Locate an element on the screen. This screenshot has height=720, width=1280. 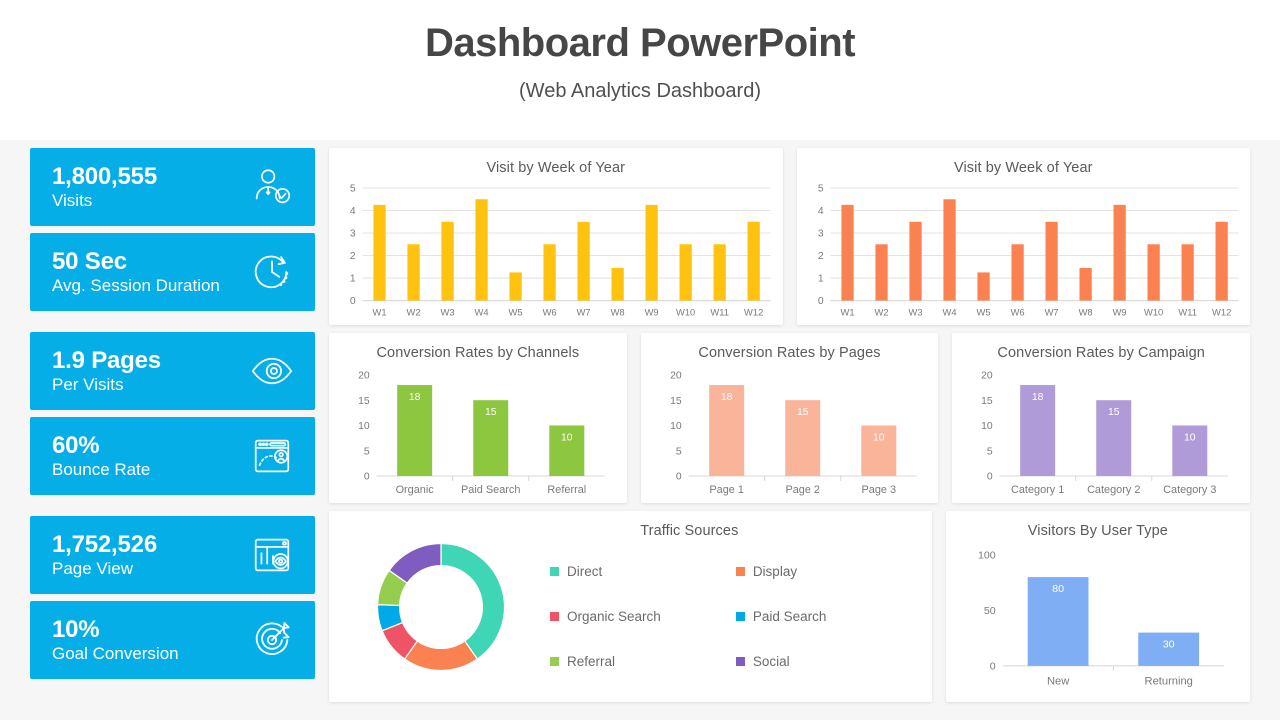
bar-value-label: 30 is located at coordinates (1168, 645).